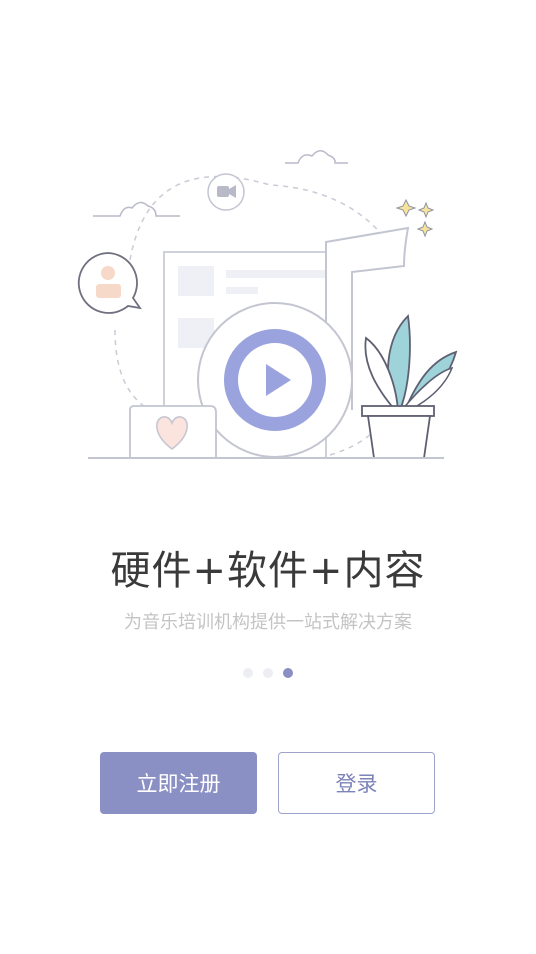  Describe the element at coordinates (109, 283) in the screenshot. I see `user-chat-bubble-icon` at that location.